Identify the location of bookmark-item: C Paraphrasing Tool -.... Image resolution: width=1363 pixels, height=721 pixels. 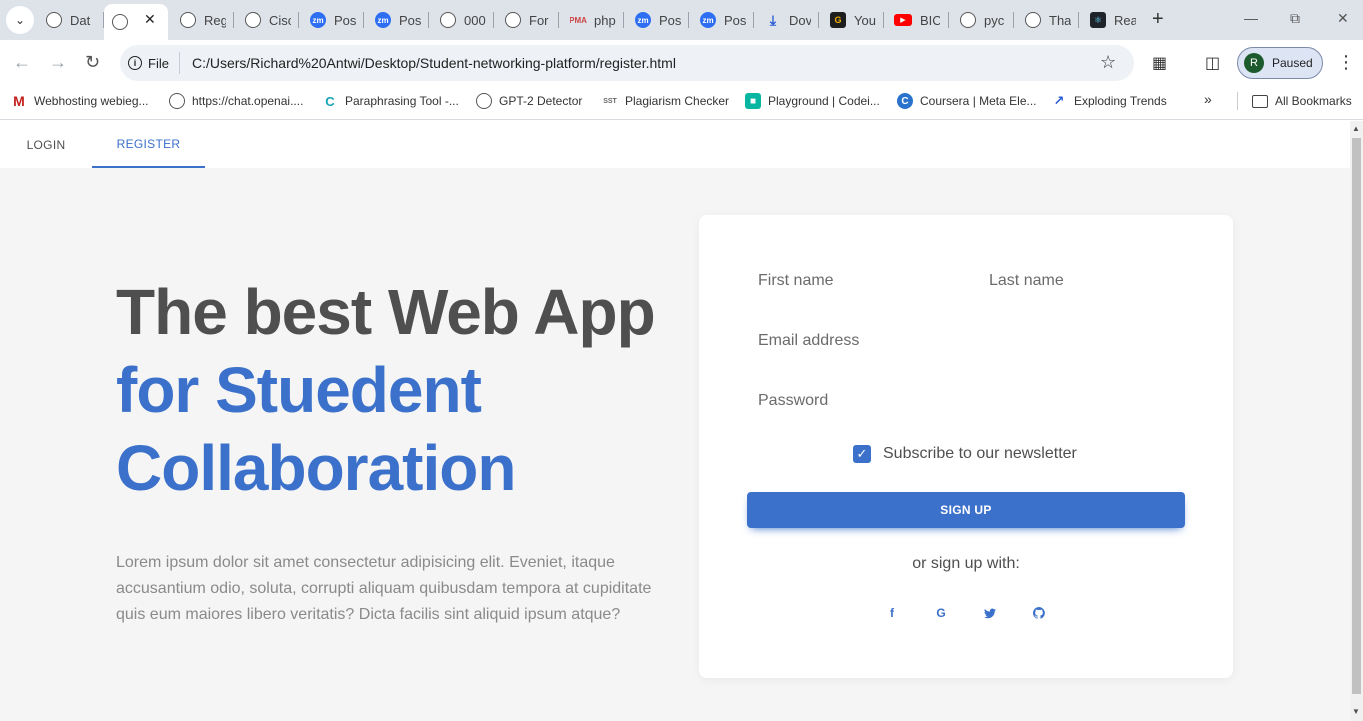
(390, 101).